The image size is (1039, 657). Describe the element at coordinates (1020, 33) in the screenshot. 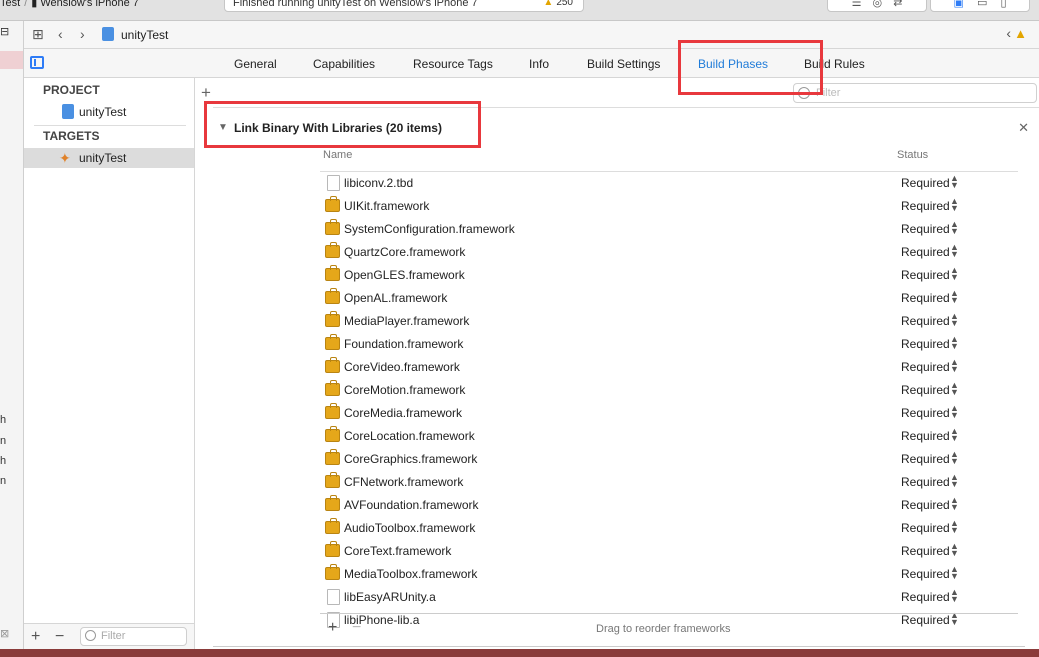

I see `issue-warning-icon: ▲` at that location.